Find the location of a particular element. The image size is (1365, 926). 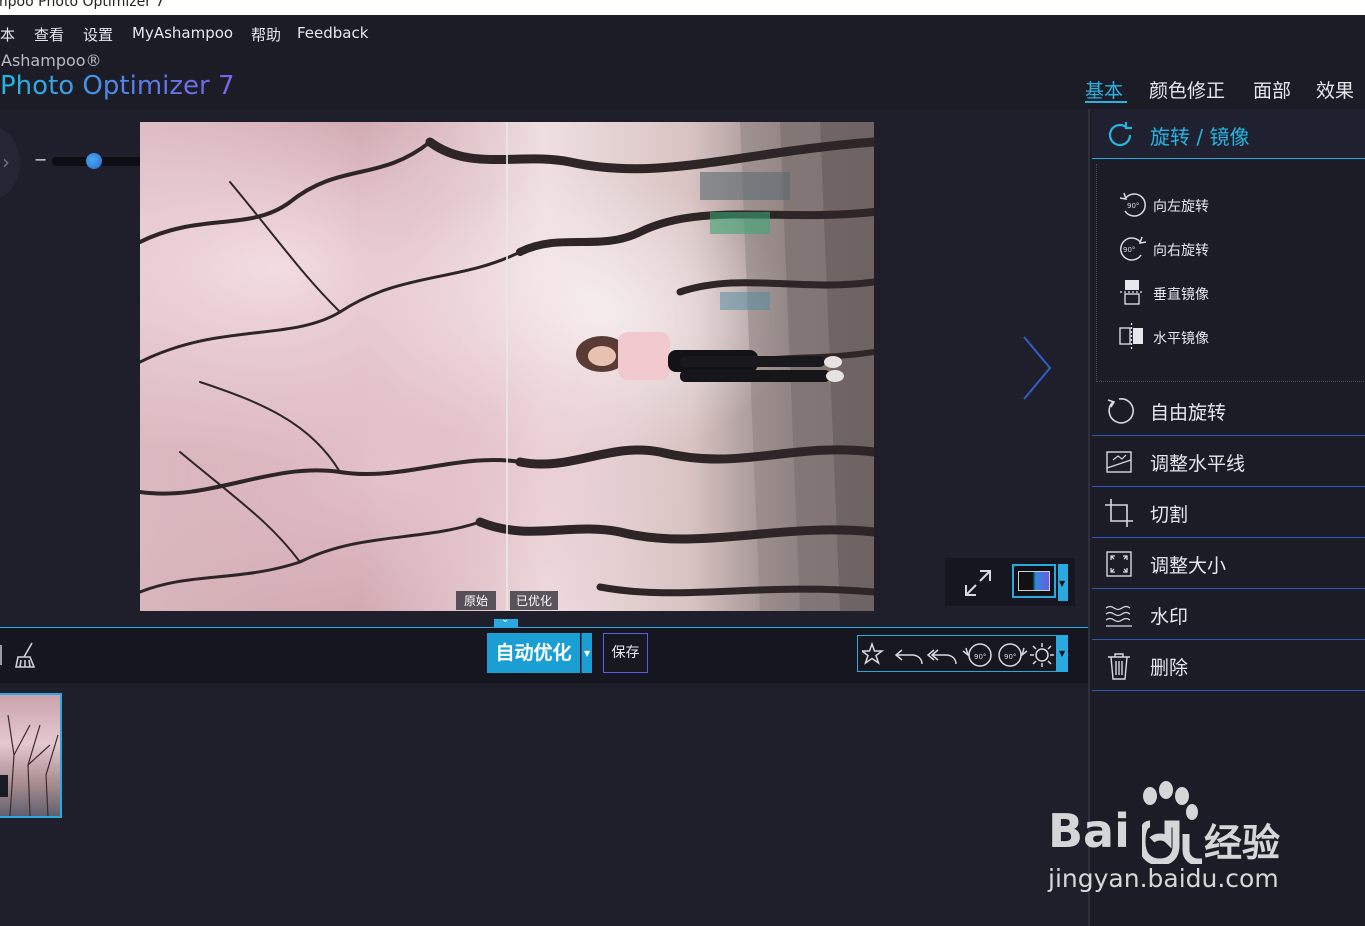

menu-item-view: 查看 is located at coordinates (49, 34).